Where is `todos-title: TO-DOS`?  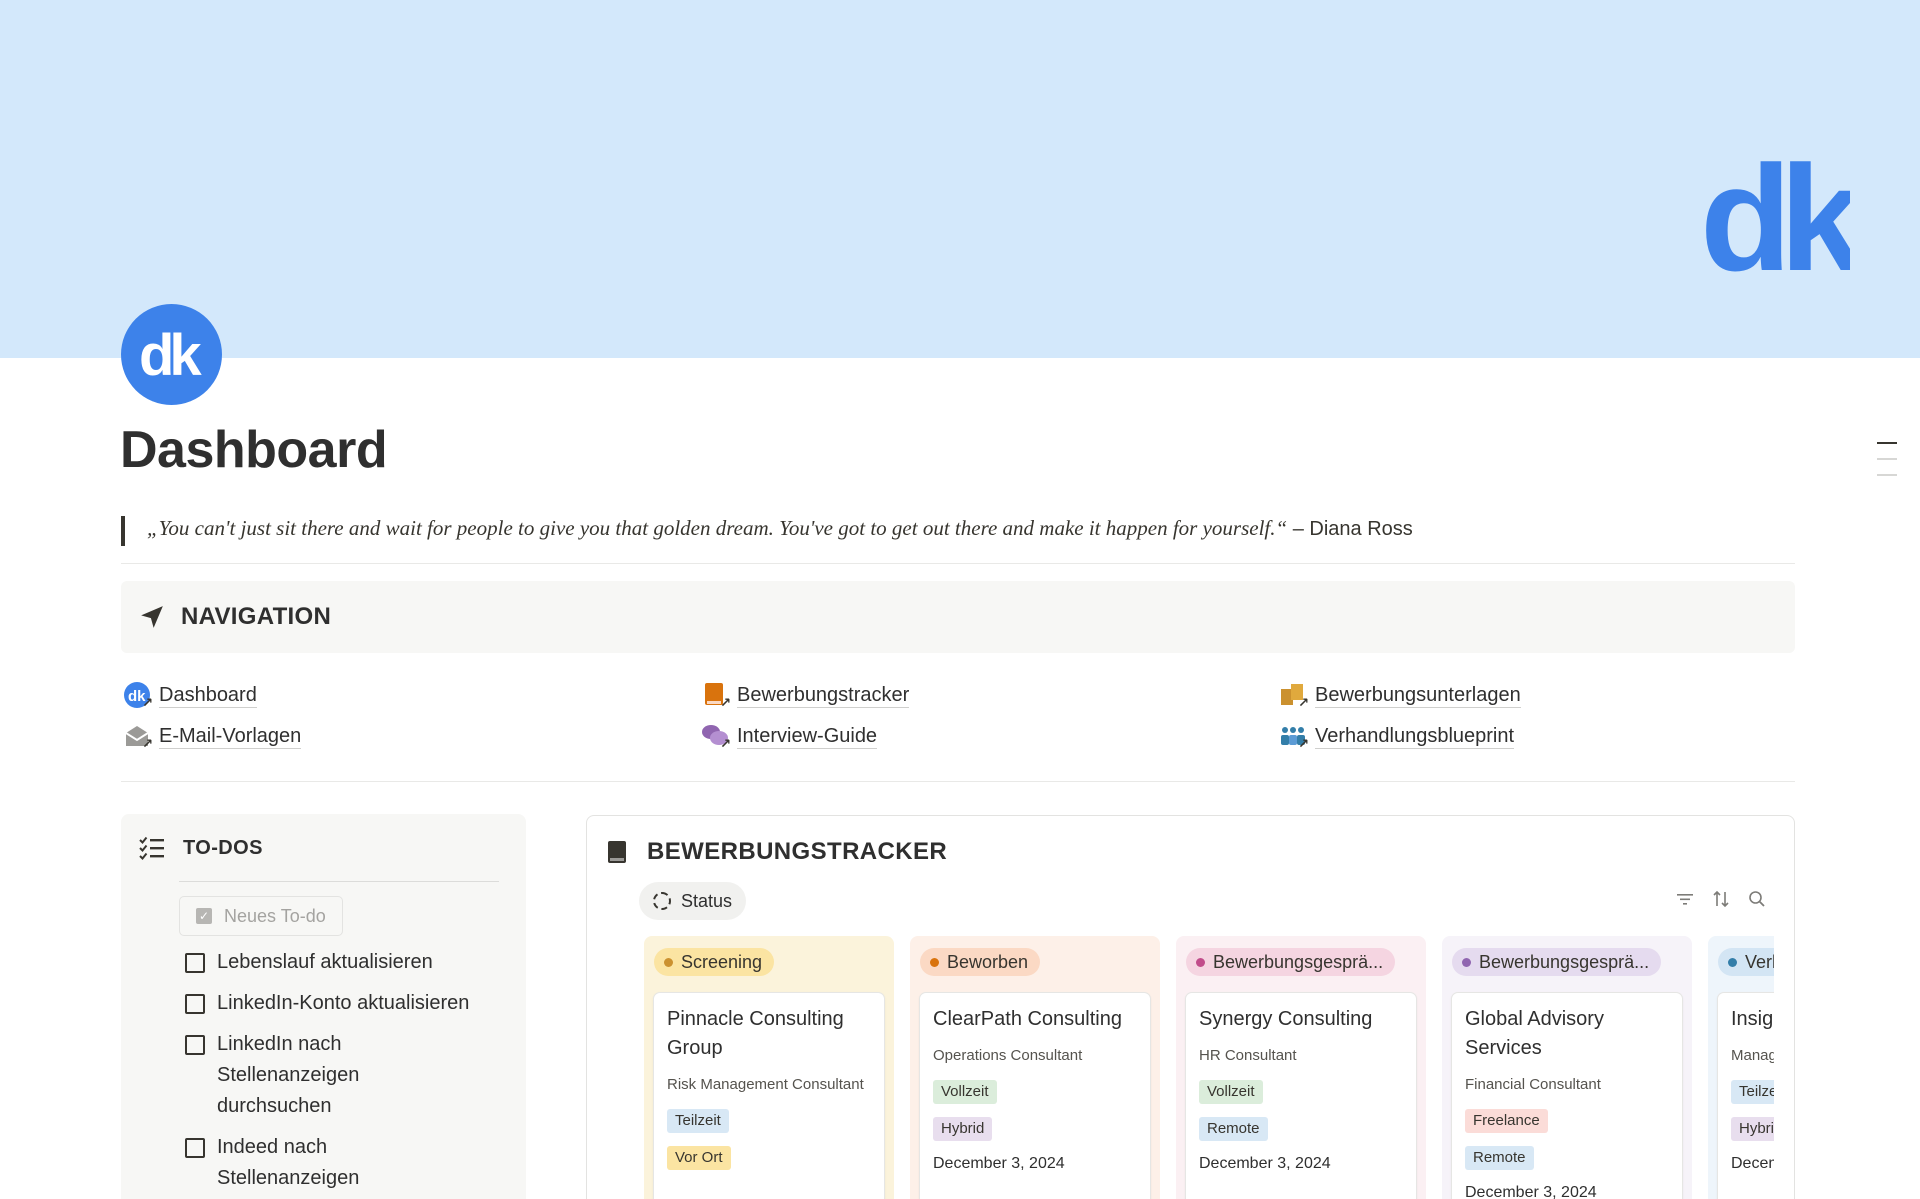
todos-title: TO-DOS is located at coordinates (223, 847).